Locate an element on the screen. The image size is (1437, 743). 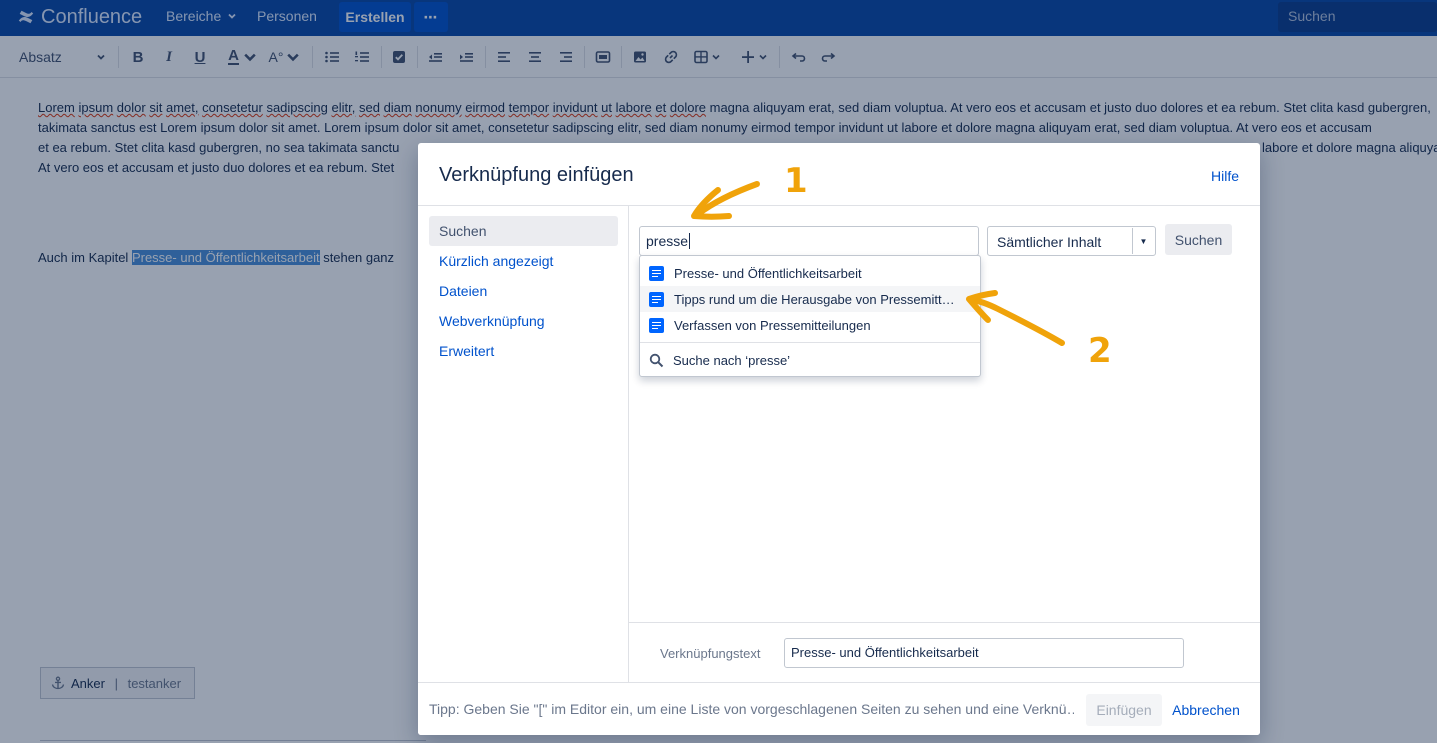
link-search-value: presse is located at coordinates (667, 241).